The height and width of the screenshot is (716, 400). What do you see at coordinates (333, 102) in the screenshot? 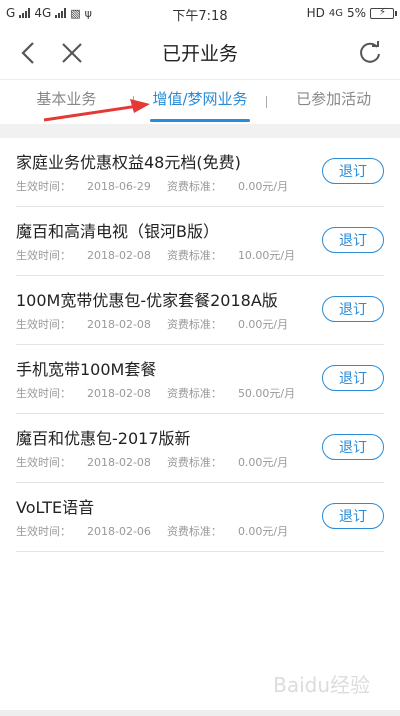
I see `tab-activities: 已参加活动` at bounding box center [333, 102].